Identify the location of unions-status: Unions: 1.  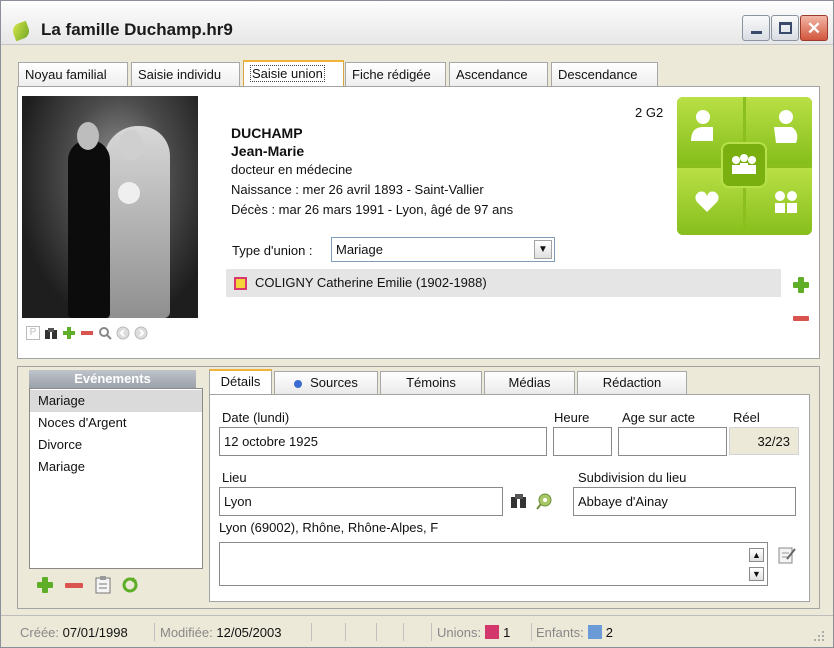
(474, 632).